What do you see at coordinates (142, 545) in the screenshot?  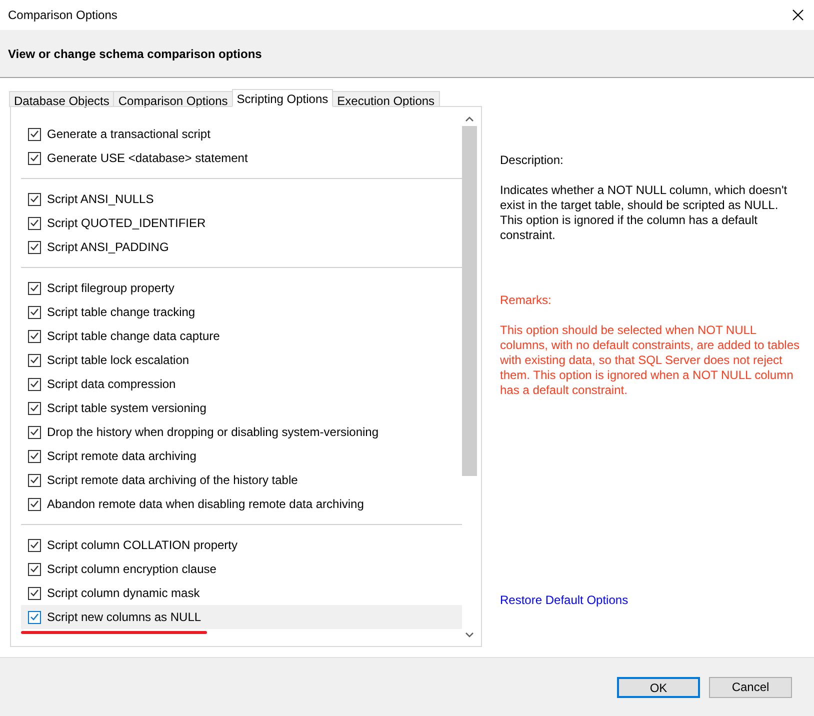 I see `option-label: Script column COLLATION property` at bounding box center [142, 545].